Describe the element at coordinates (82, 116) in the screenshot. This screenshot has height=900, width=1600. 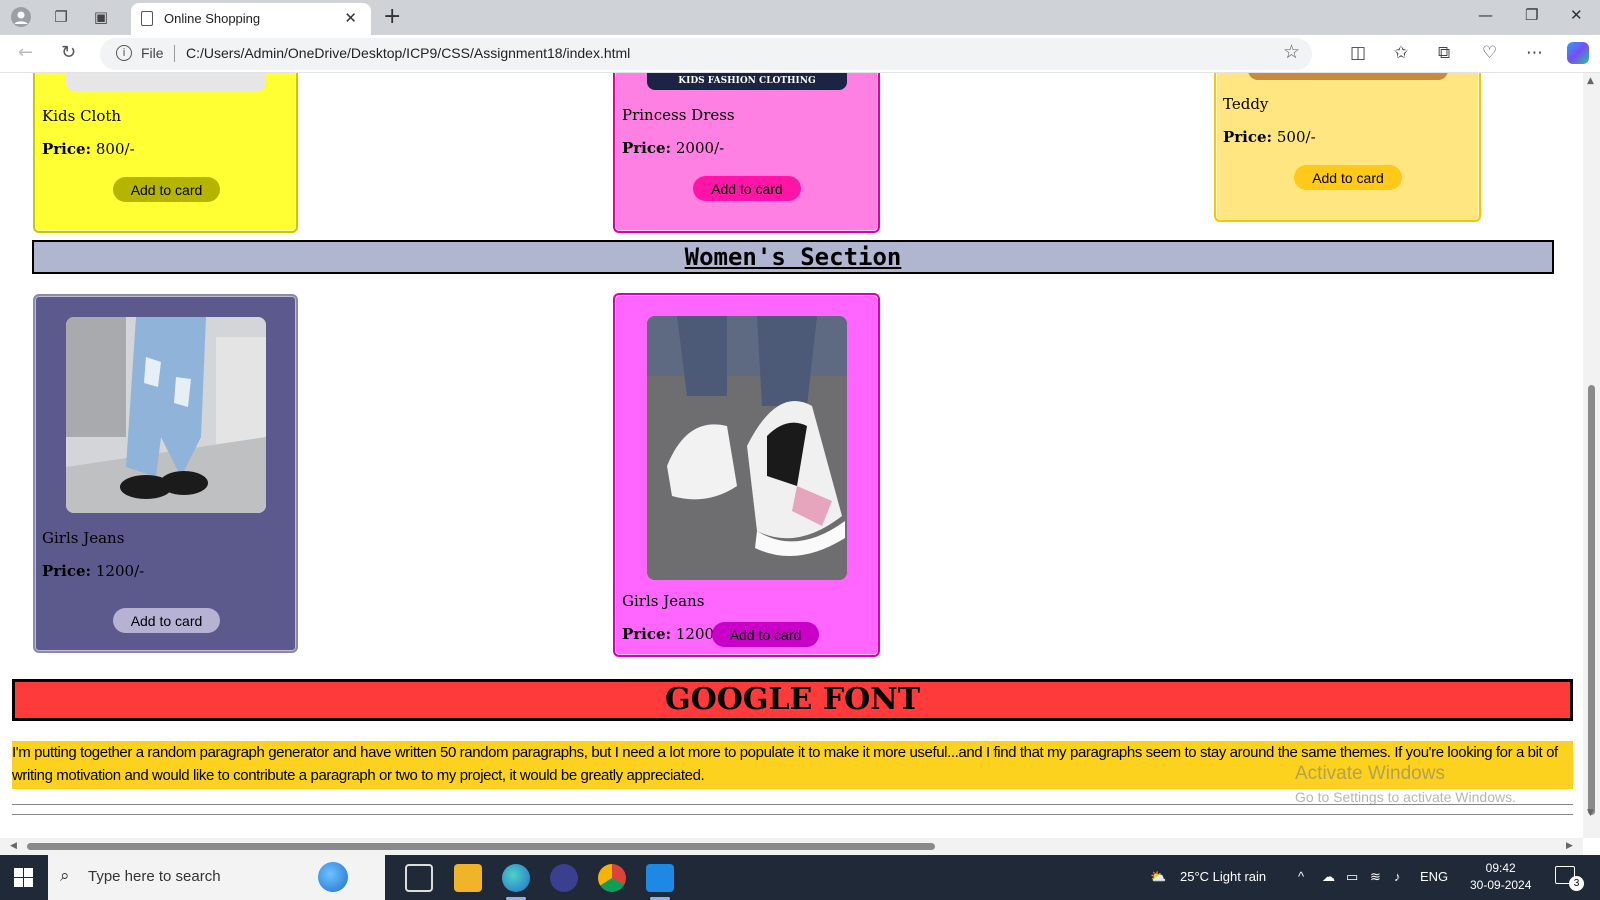
I see `product-name: Kids Cloth` at that location.